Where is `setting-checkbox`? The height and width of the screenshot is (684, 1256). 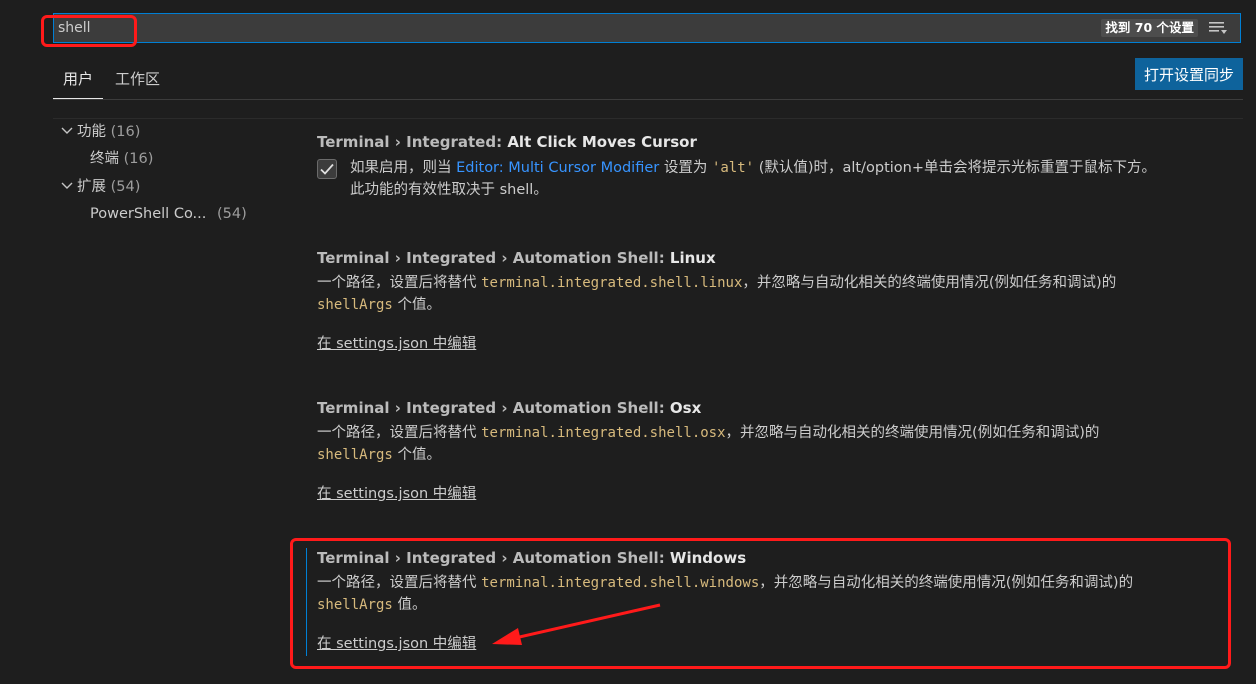 setting-checkbox is located at coordinates (327, 169).